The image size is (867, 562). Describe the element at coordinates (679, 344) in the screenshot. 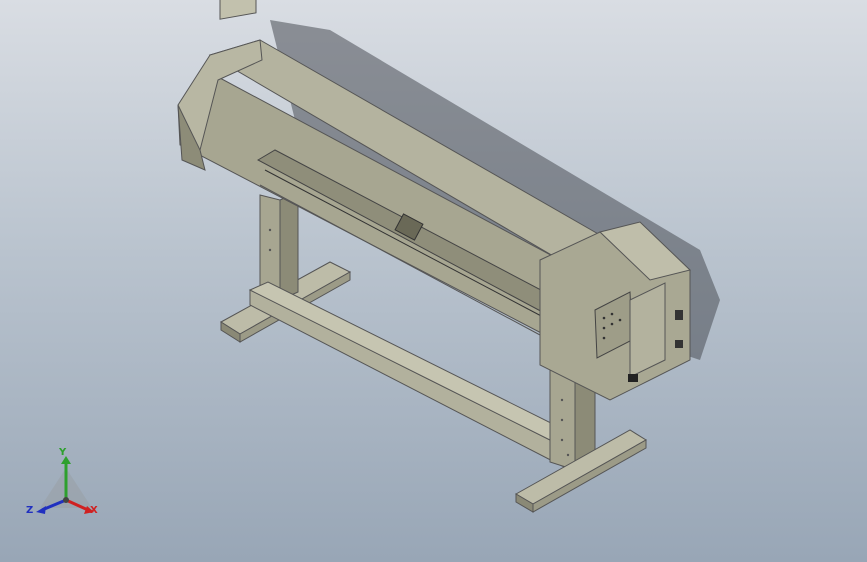

I see `power-socket` at that location.